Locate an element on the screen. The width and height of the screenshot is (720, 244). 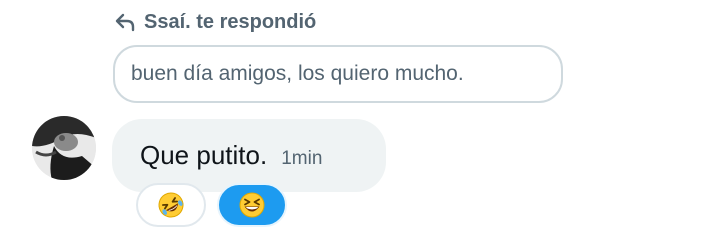
quoted-message-text: buen día amigos, los quiero mucho. is located at coordinates (297, 73).